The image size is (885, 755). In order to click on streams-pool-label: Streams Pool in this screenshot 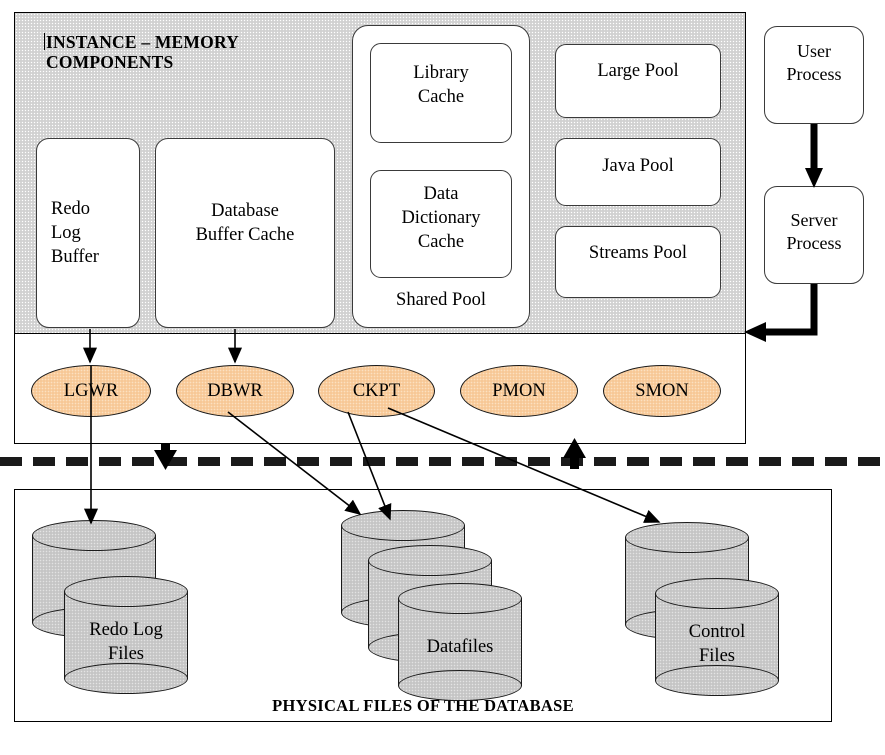, I will do `click(638, 253)`.